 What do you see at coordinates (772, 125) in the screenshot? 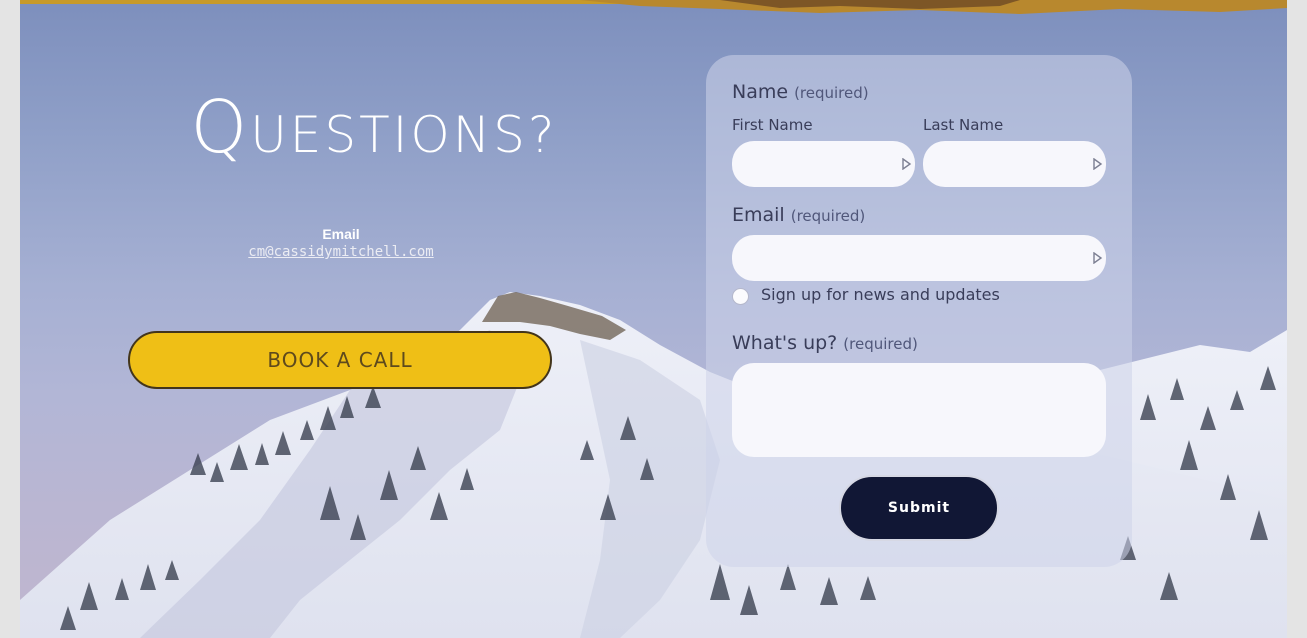
I see `first-name-label: First Name` at bounding box center [772, 125].